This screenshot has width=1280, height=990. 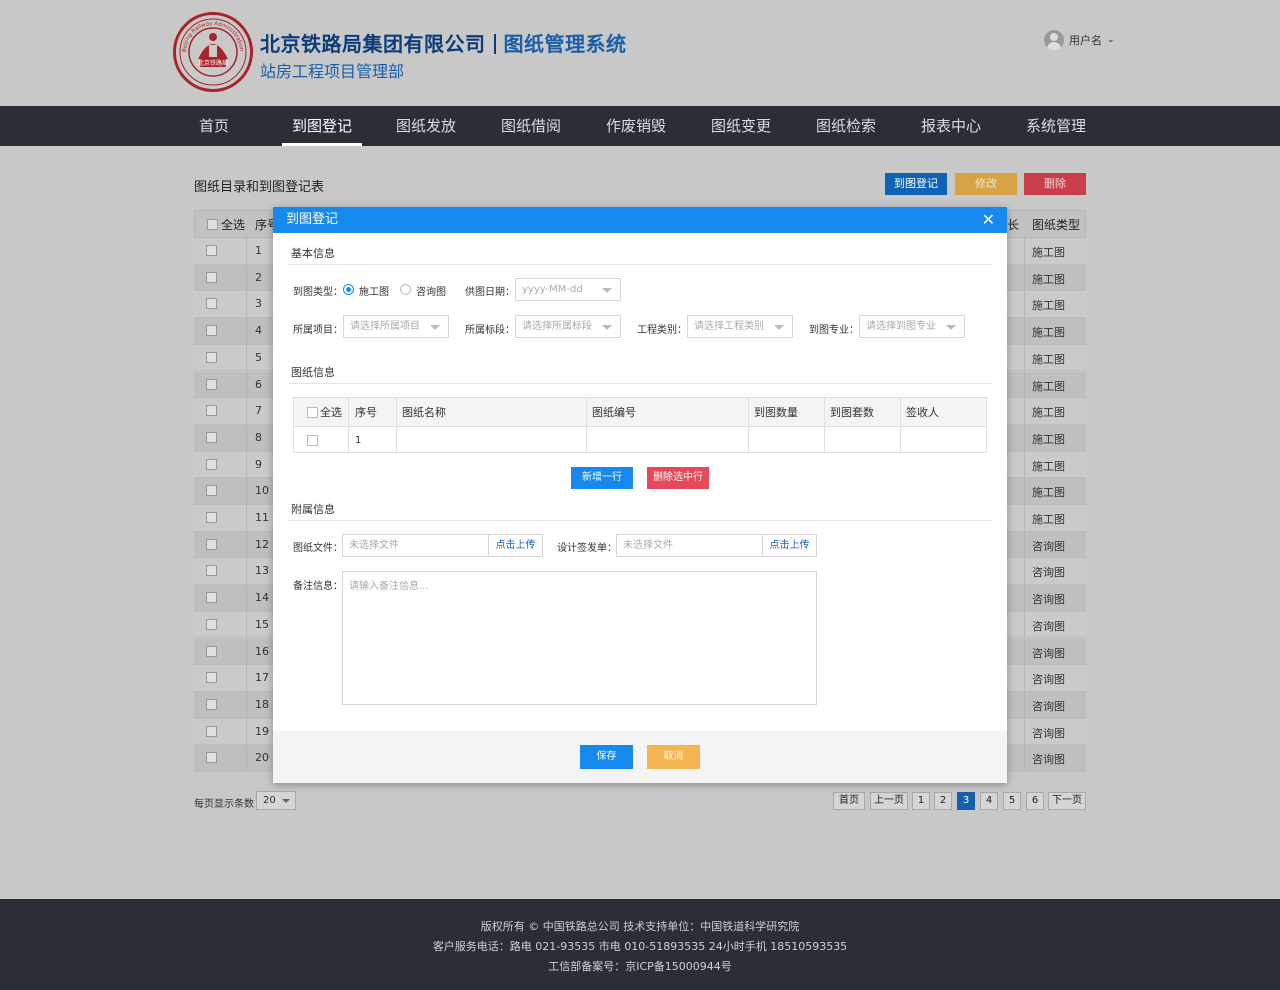 What do you see at coordinates (849, 801) in the screenshot?
I see `page-first: 首页` at bounding box center [849, 801].